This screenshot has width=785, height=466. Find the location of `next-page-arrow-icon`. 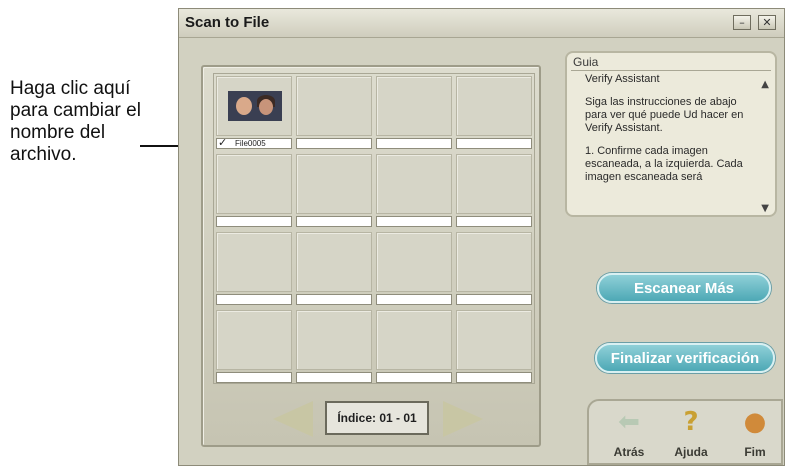

next-page-arrow-icon is located at coordinates (463, 419).